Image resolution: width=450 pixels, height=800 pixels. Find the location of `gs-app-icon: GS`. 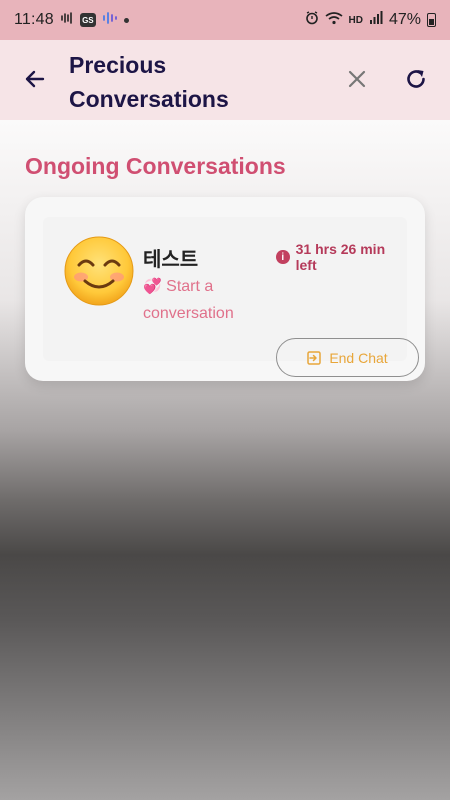

gs-app-icon: GS is located at coordinates (87, 20).